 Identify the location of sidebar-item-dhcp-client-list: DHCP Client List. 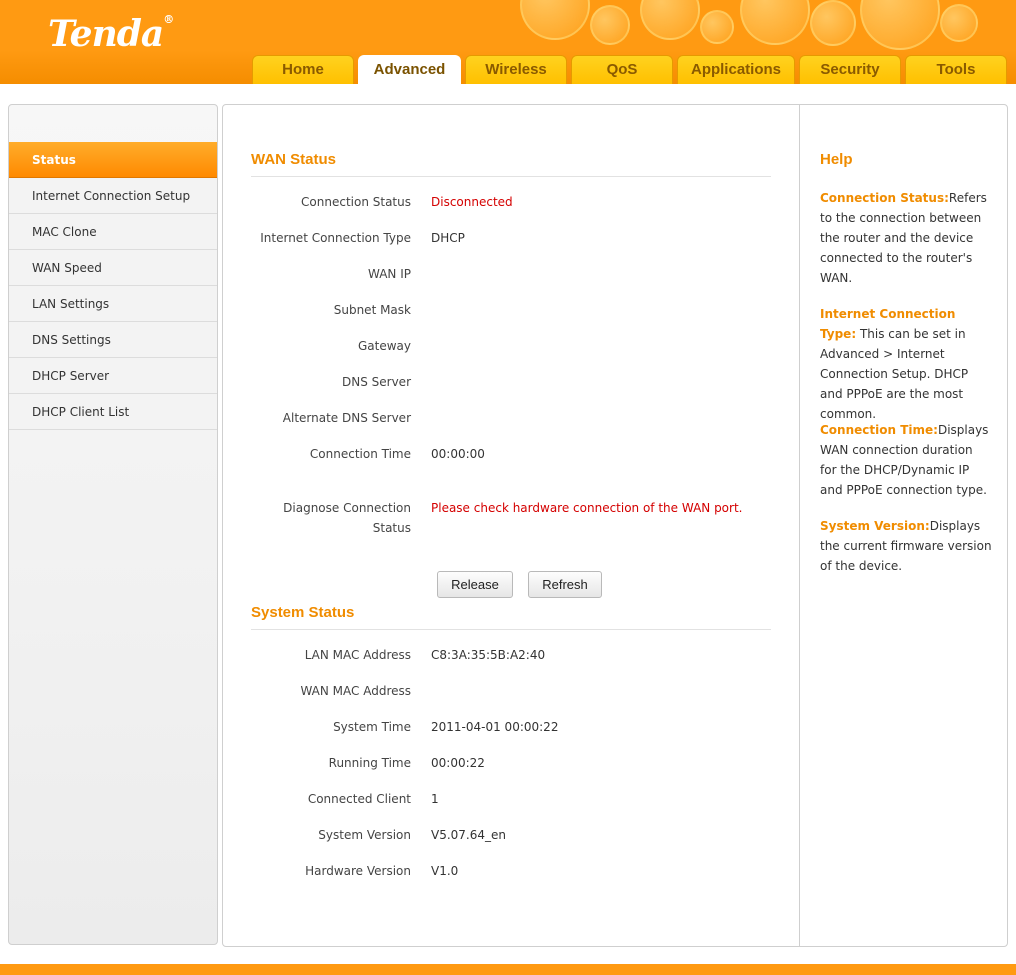
(113, 412).